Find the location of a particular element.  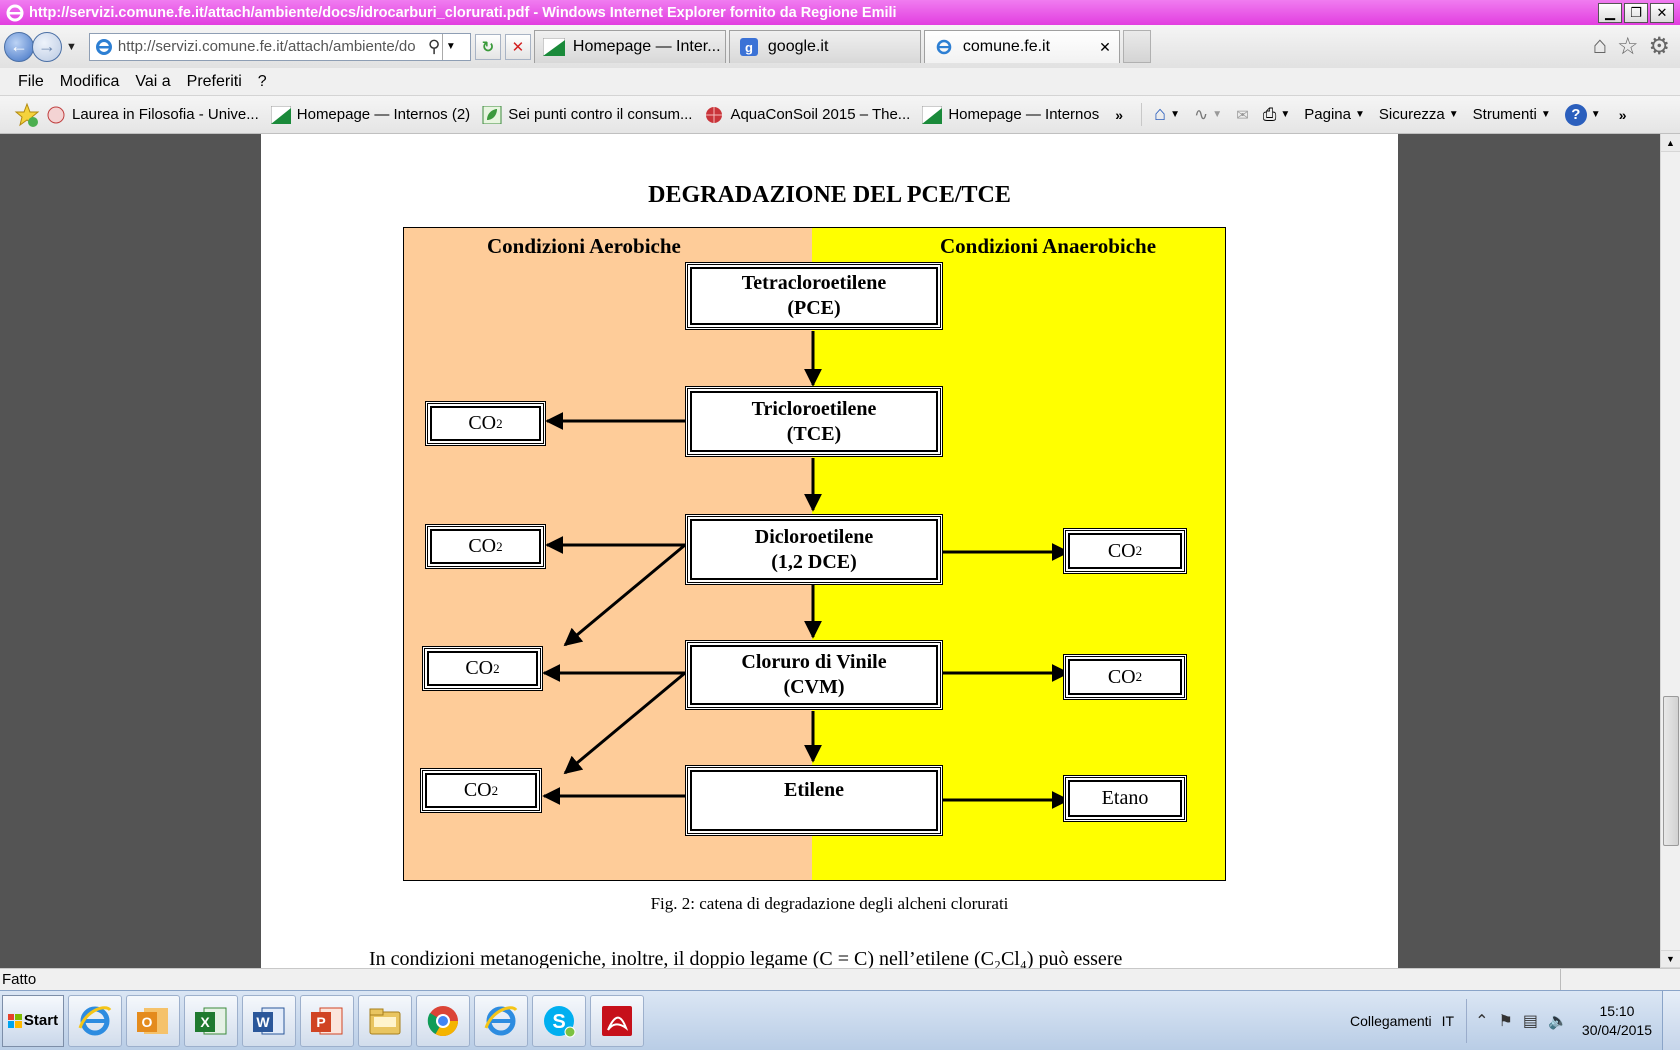

taskbar-ie is located at coordinates (95, 1020).